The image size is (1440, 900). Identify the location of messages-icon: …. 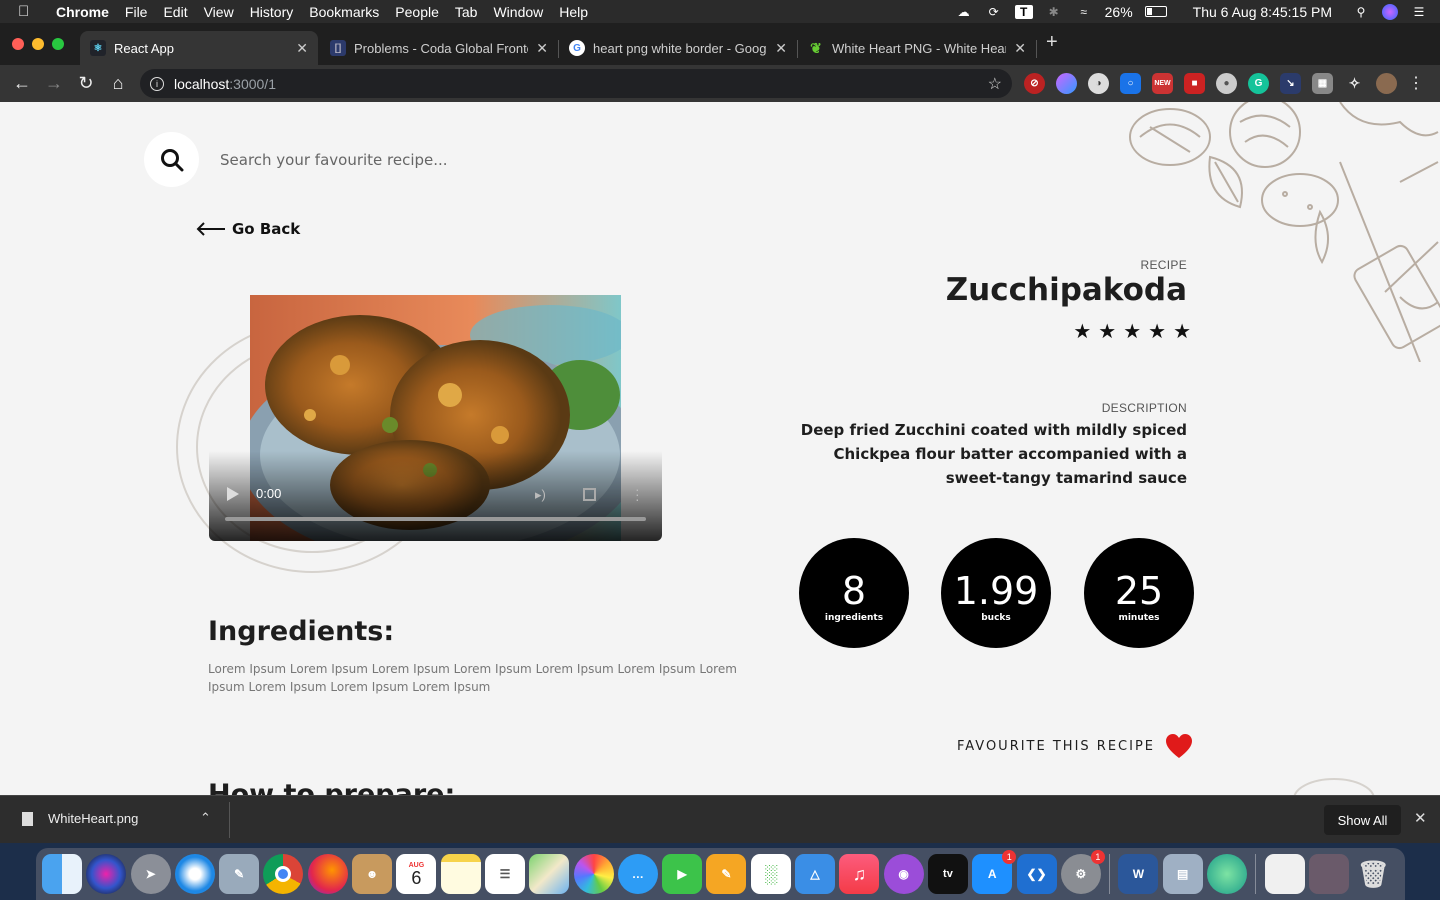
(637, 874).